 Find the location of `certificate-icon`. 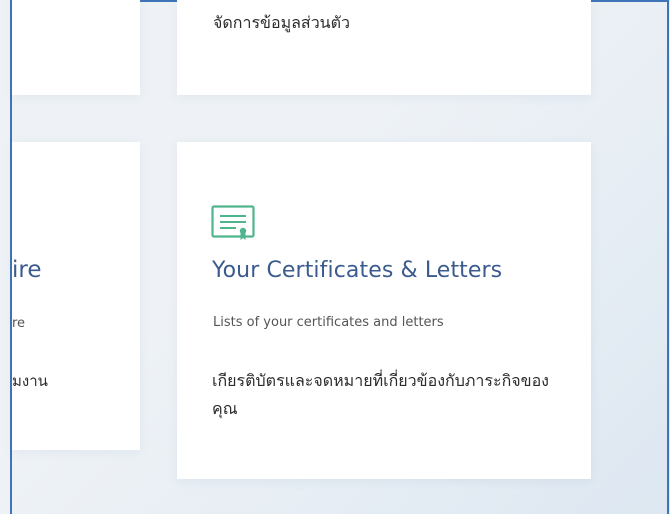

certificate-icon is located at coordinates (233, 222).